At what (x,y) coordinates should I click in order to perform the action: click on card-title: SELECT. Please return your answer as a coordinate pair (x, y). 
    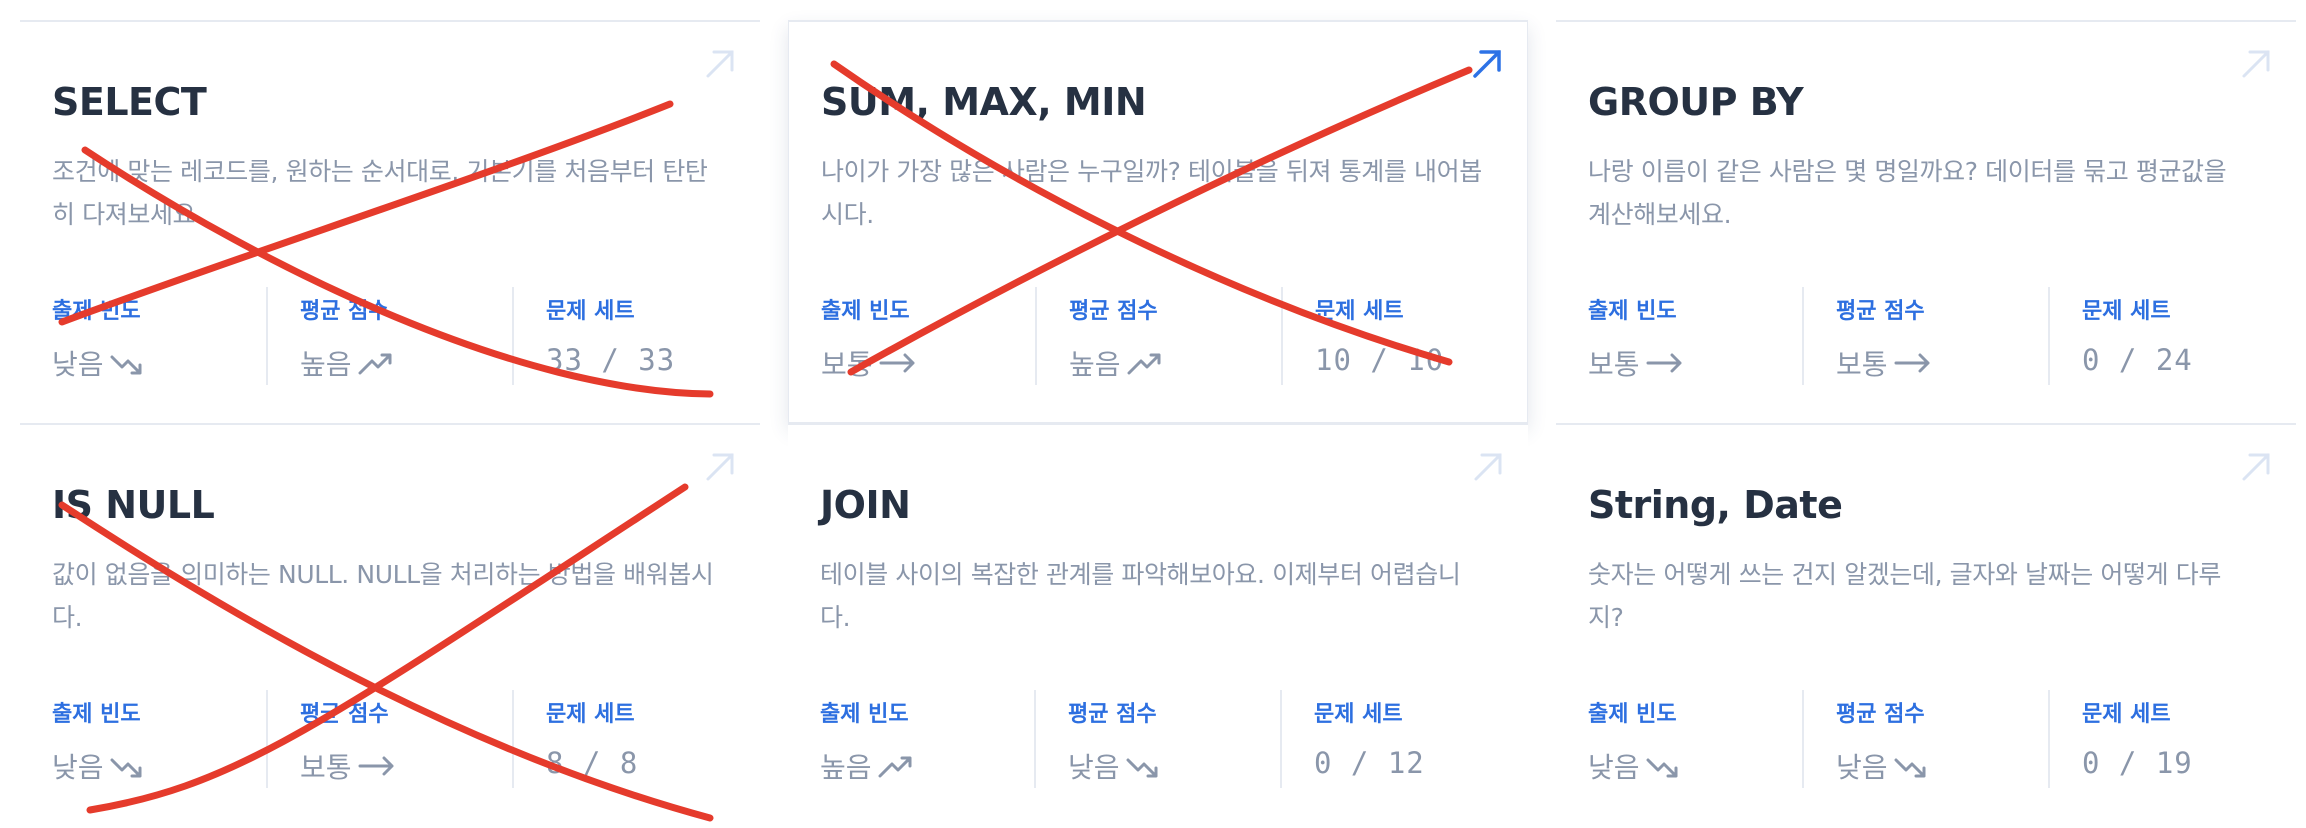
    Looking at the image, I should click on (129, 102).